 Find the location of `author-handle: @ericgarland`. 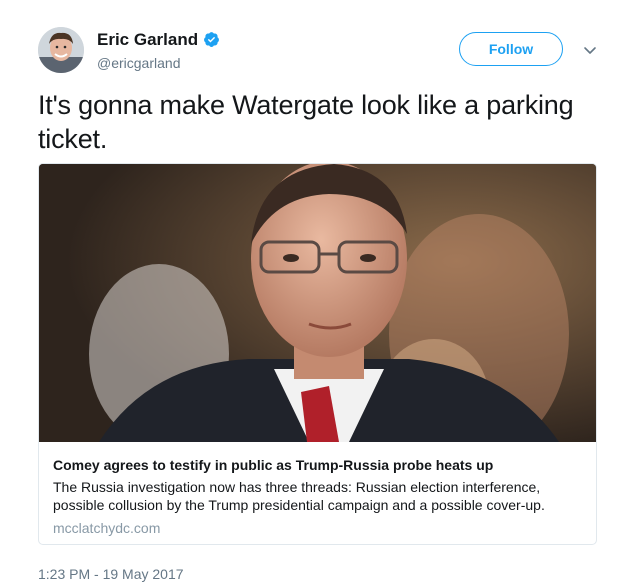

author-handle: @ericgarland is located at coordinates (138, 63).